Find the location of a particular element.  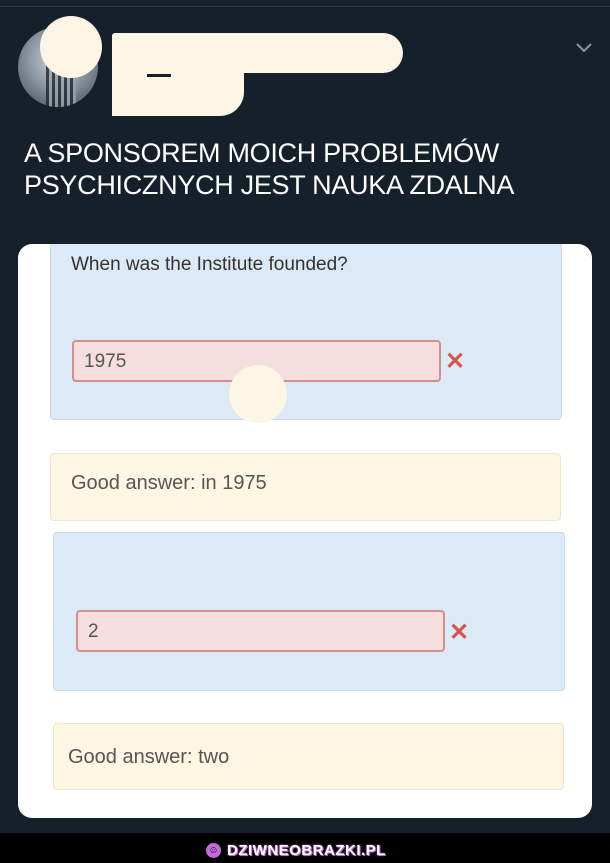

watermark-footer: ☺ DZIWNEOBRAZKI.PL is located at coordinates (305, 848).